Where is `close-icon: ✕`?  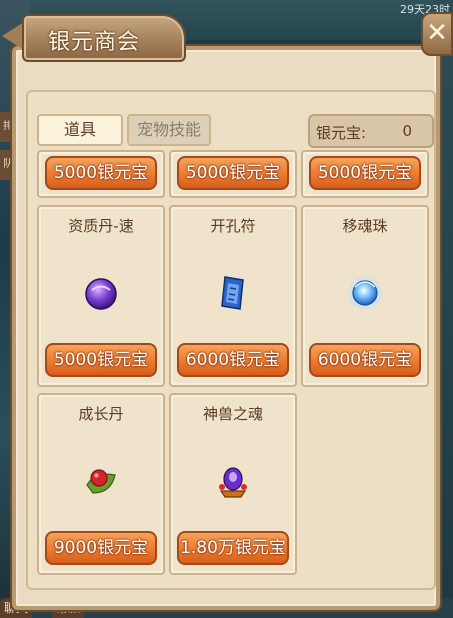
close-icon: ✕ is located at coordinates (437, 34).